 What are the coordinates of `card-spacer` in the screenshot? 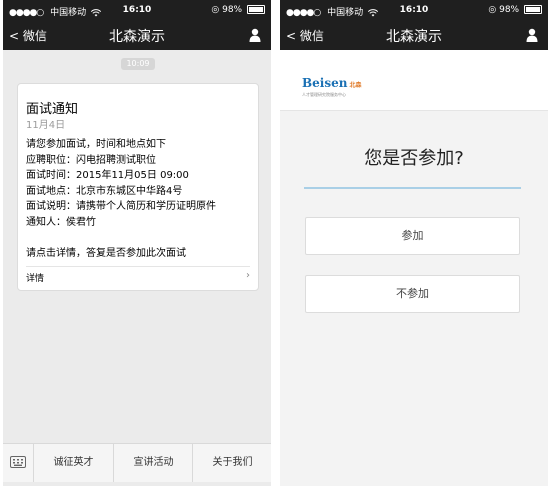 It's located at (121, 238).